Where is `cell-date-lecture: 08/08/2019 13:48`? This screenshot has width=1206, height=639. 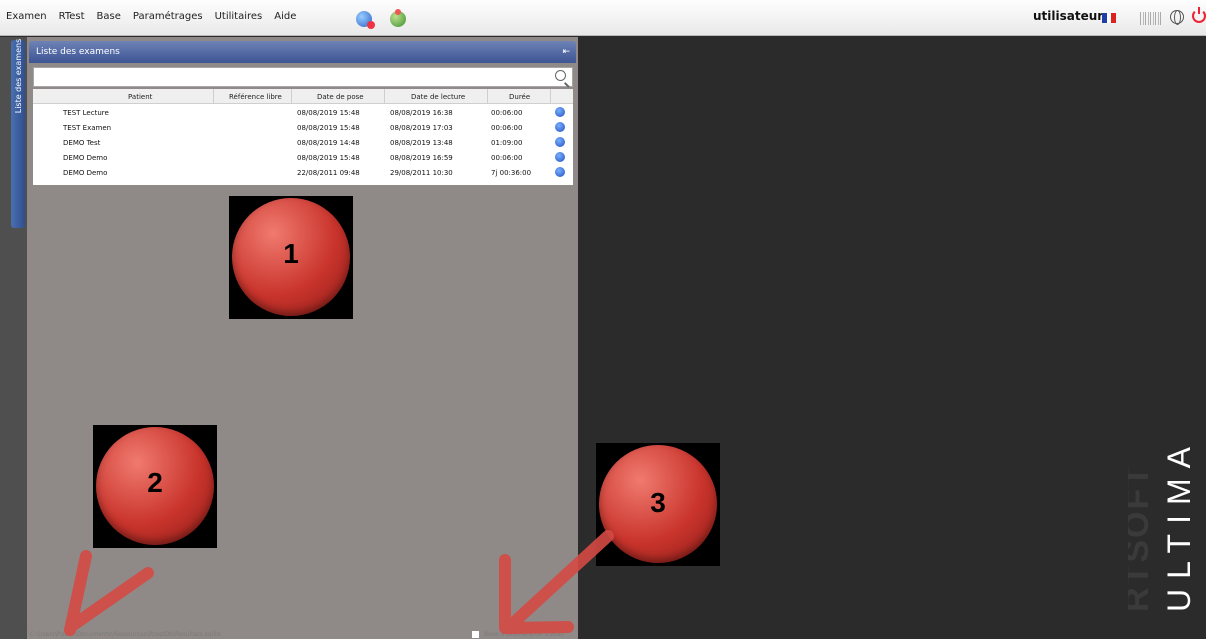
cell-date-lecture: 08/08/2019 13:48 is located at coordinates (421, 143).